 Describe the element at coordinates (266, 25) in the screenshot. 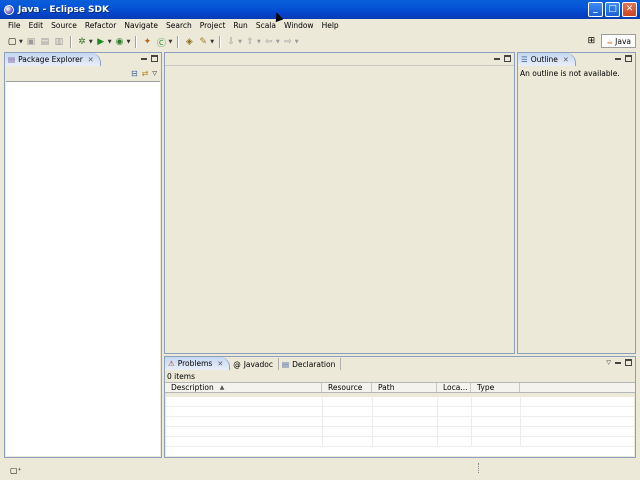

I see `menu-scala: Scala` at that location.